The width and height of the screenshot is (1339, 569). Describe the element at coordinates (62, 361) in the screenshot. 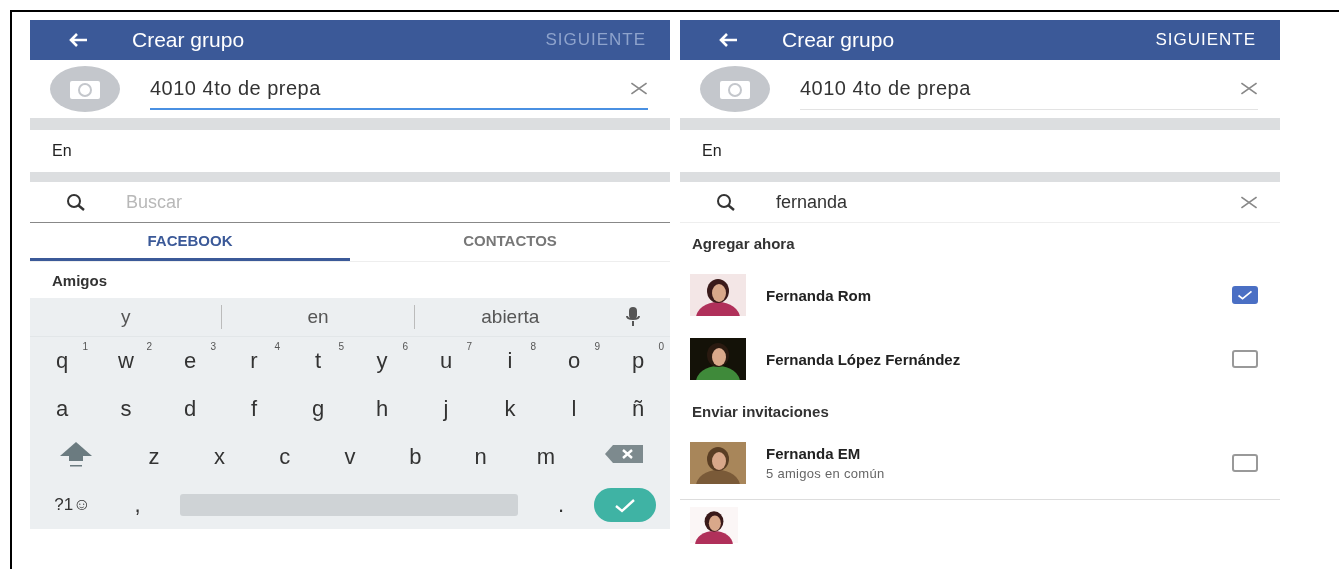

I see `keyboard-key: q $^{1}$` at that location.